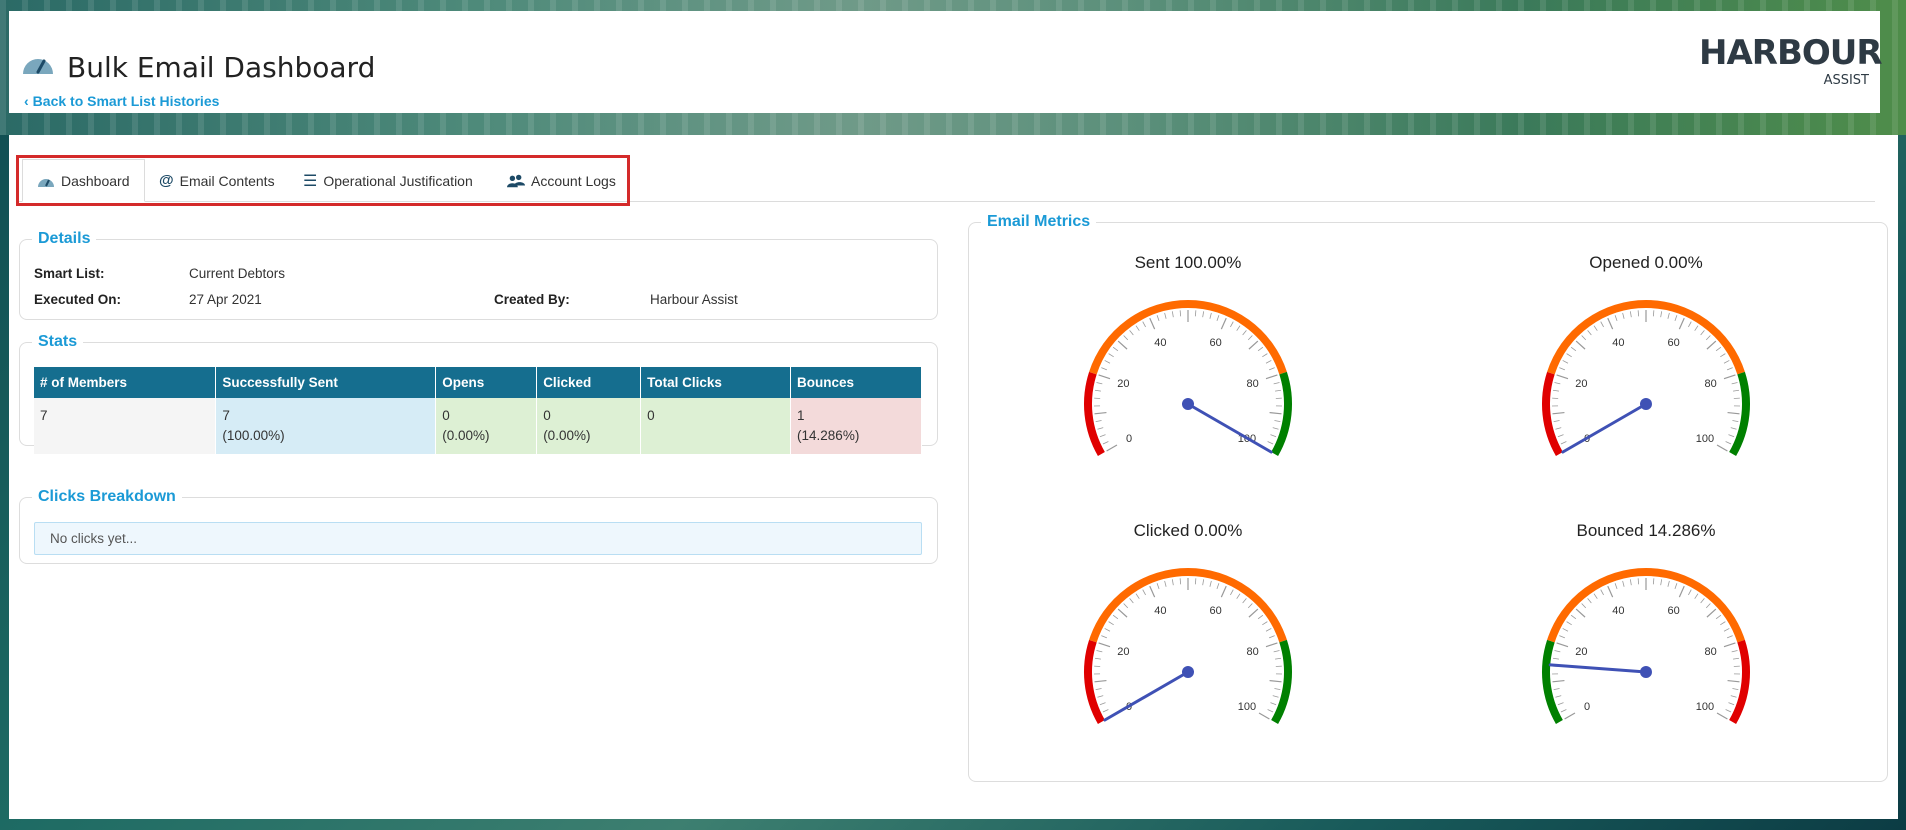 Image resolution: width=1906 pixels, height=830 pixels. I want to click on tab-account-logs-label: Account Logs, so click(573, 180).